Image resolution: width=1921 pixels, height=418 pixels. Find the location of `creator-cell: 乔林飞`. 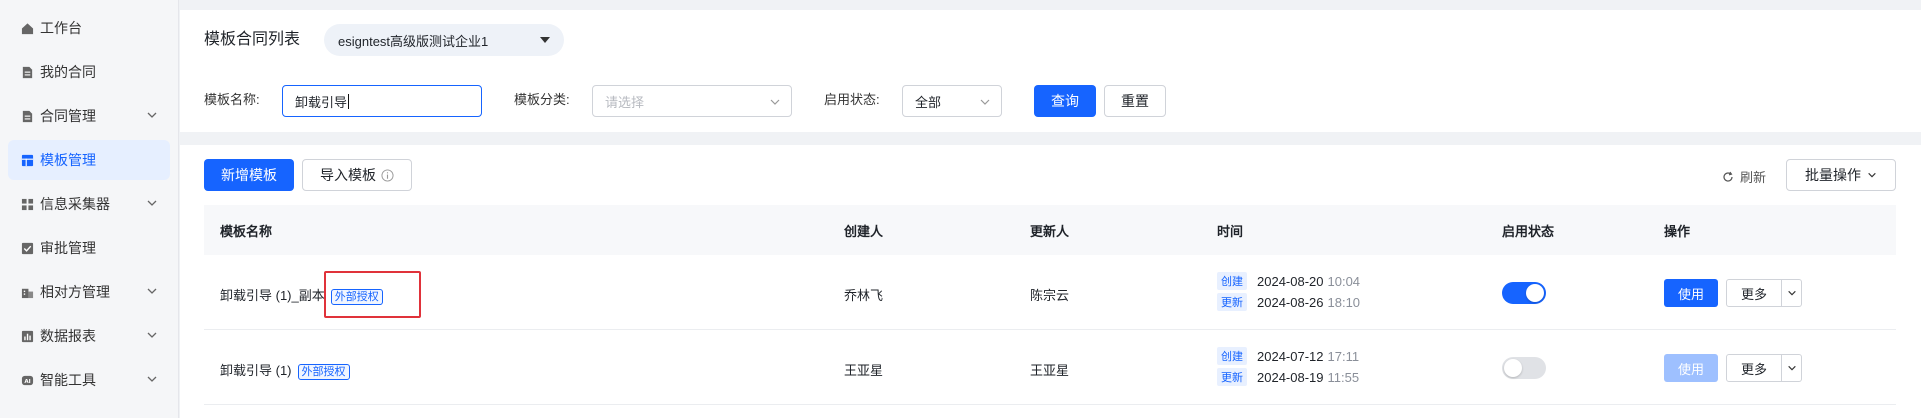

creator-cell: 乔林飞 is located at coordinates (864, 295).